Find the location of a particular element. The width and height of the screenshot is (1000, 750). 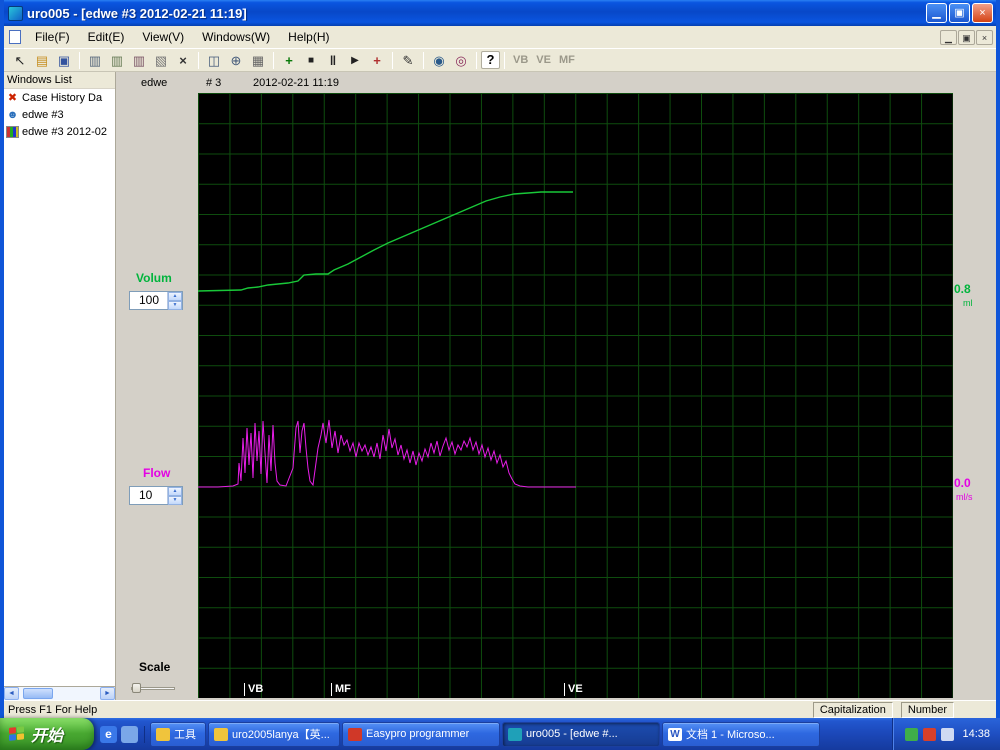

ie-icon: e is located at coordinates (108, 734).